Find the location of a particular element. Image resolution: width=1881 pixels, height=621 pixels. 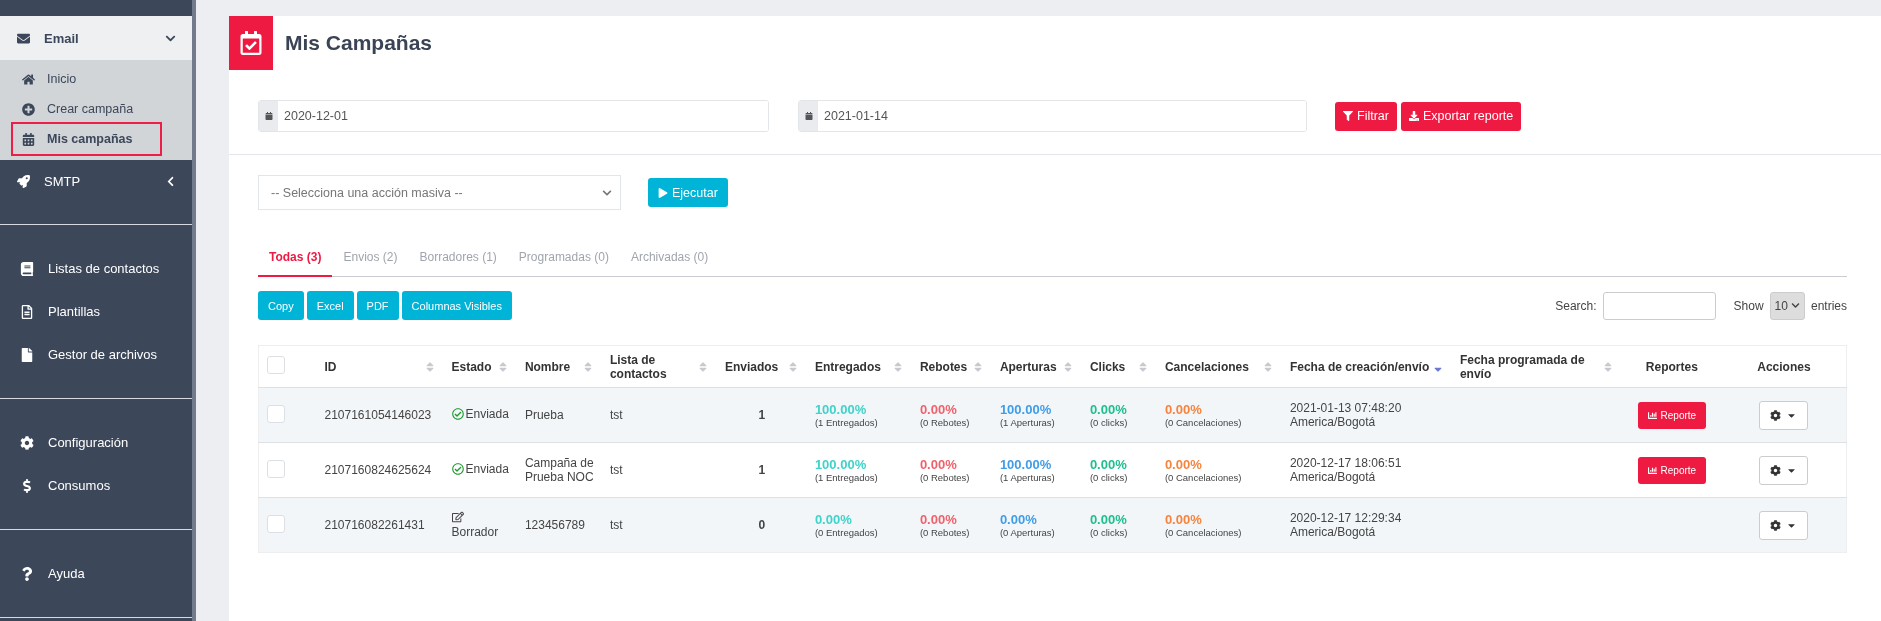

tab: Borradores (1) is located at coordinates (458, 258).